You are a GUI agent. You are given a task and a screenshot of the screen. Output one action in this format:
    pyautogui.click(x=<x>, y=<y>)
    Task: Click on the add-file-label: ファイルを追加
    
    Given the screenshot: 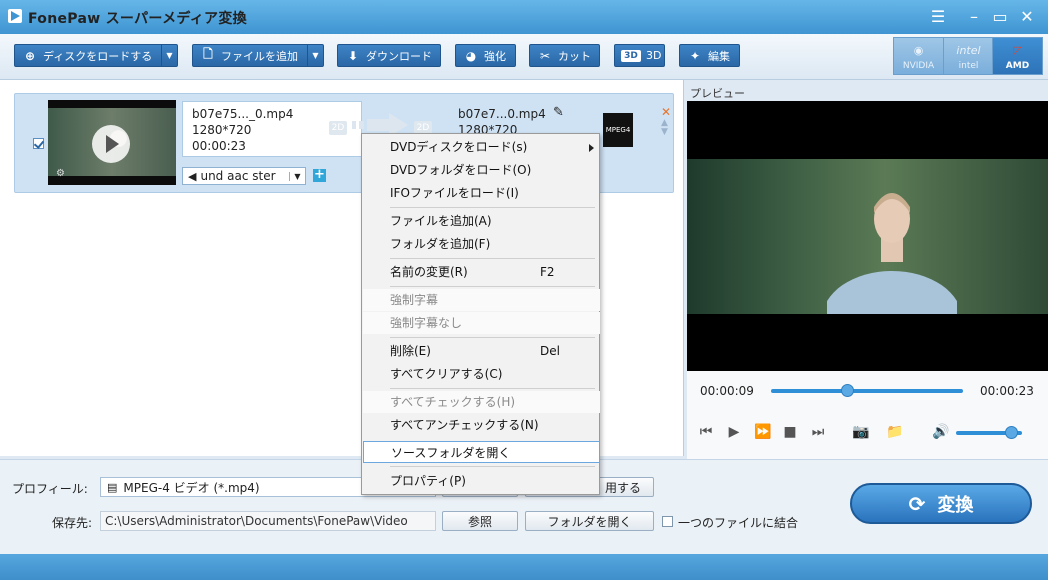 What is the action you would take?
    pyautogui.click(x=259, y=56)
    